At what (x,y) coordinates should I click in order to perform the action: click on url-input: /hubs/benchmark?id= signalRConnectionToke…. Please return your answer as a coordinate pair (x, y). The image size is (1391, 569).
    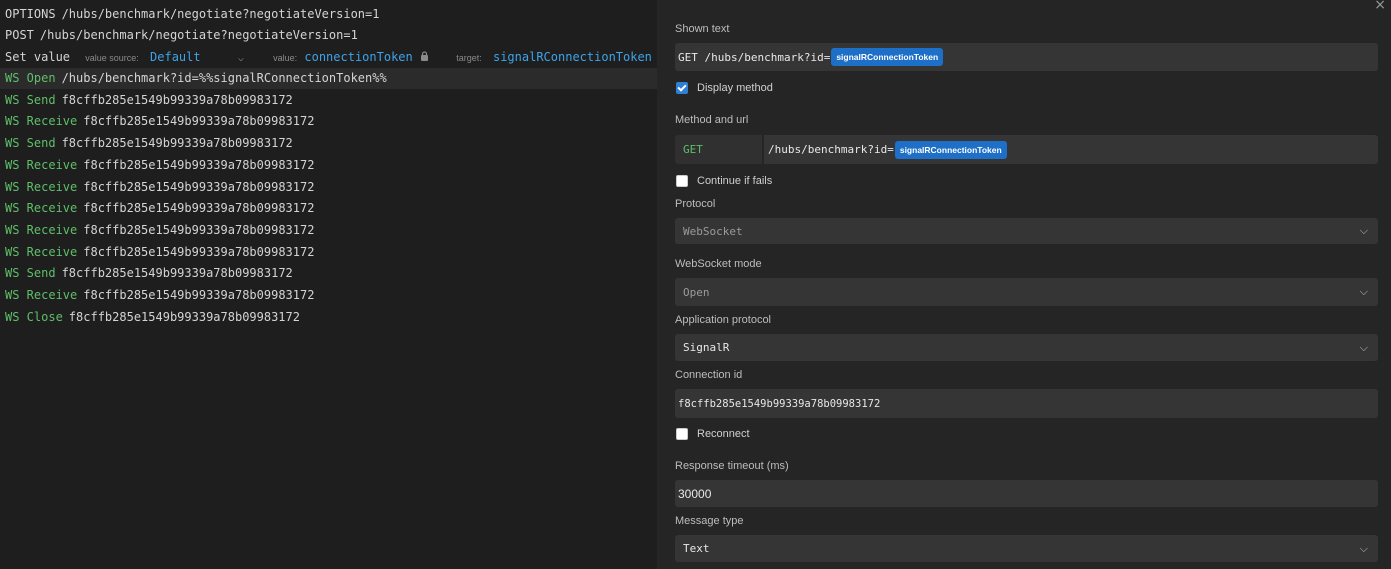
    Looking at the image, I should click on (1071, 149).